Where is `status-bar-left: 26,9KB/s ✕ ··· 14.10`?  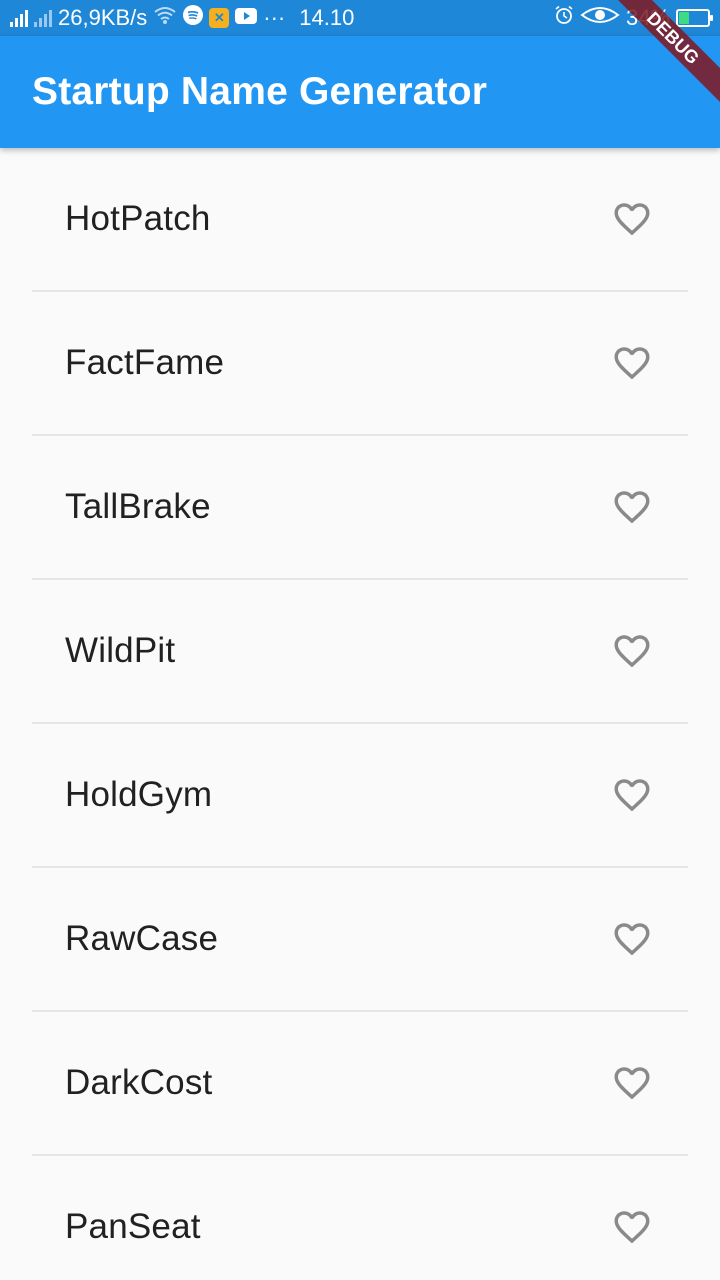 status-bar-left: 26,9KB/s ✕ ··· 14.10 is located at coordinates (182, 18).